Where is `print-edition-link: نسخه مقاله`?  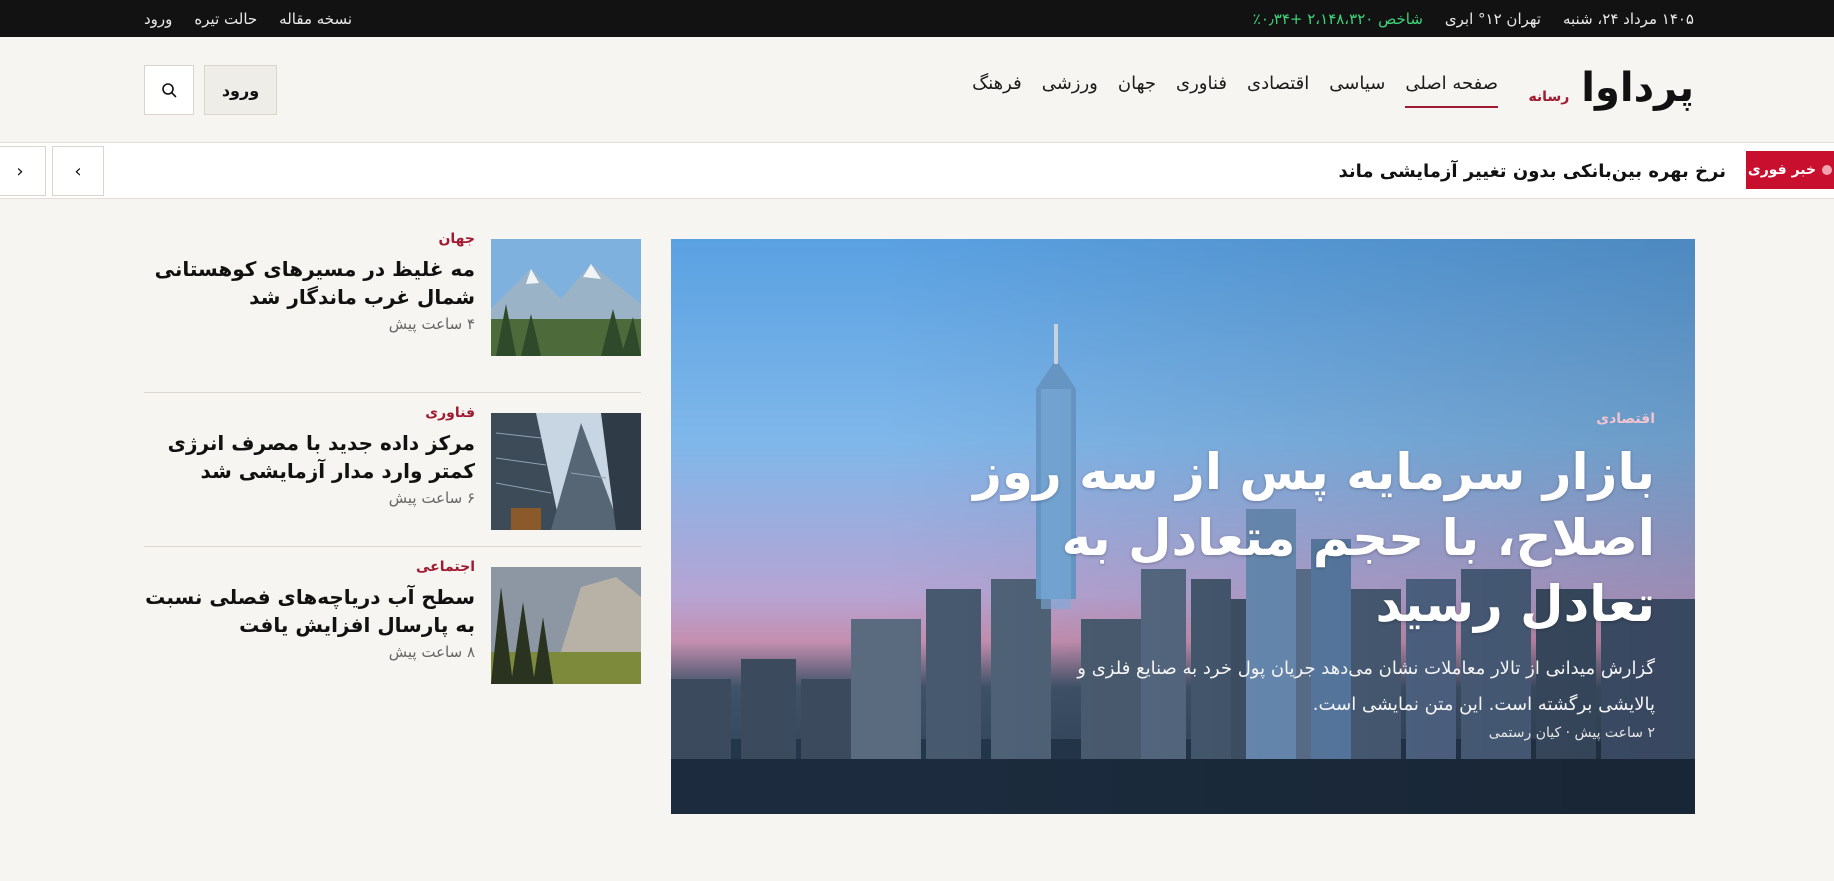 print-edition-link: نسخه مقاله is located at coordinates (315, 19).